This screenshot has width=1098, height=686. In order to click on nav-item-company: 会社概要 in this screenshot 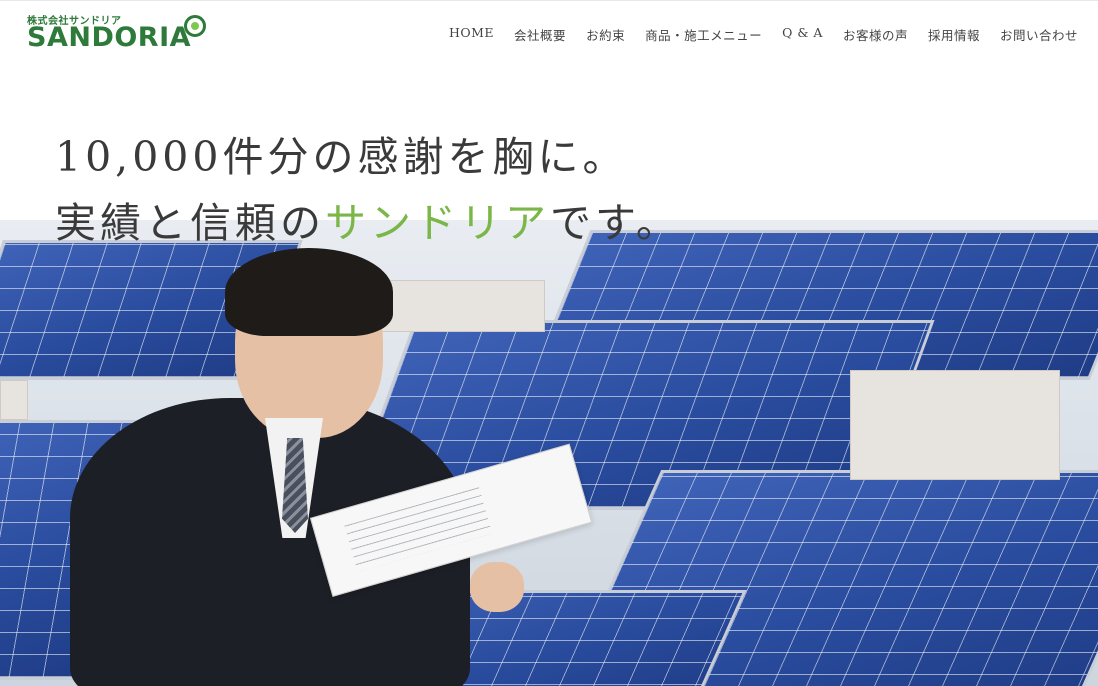, I will do `click(540, 34)`.